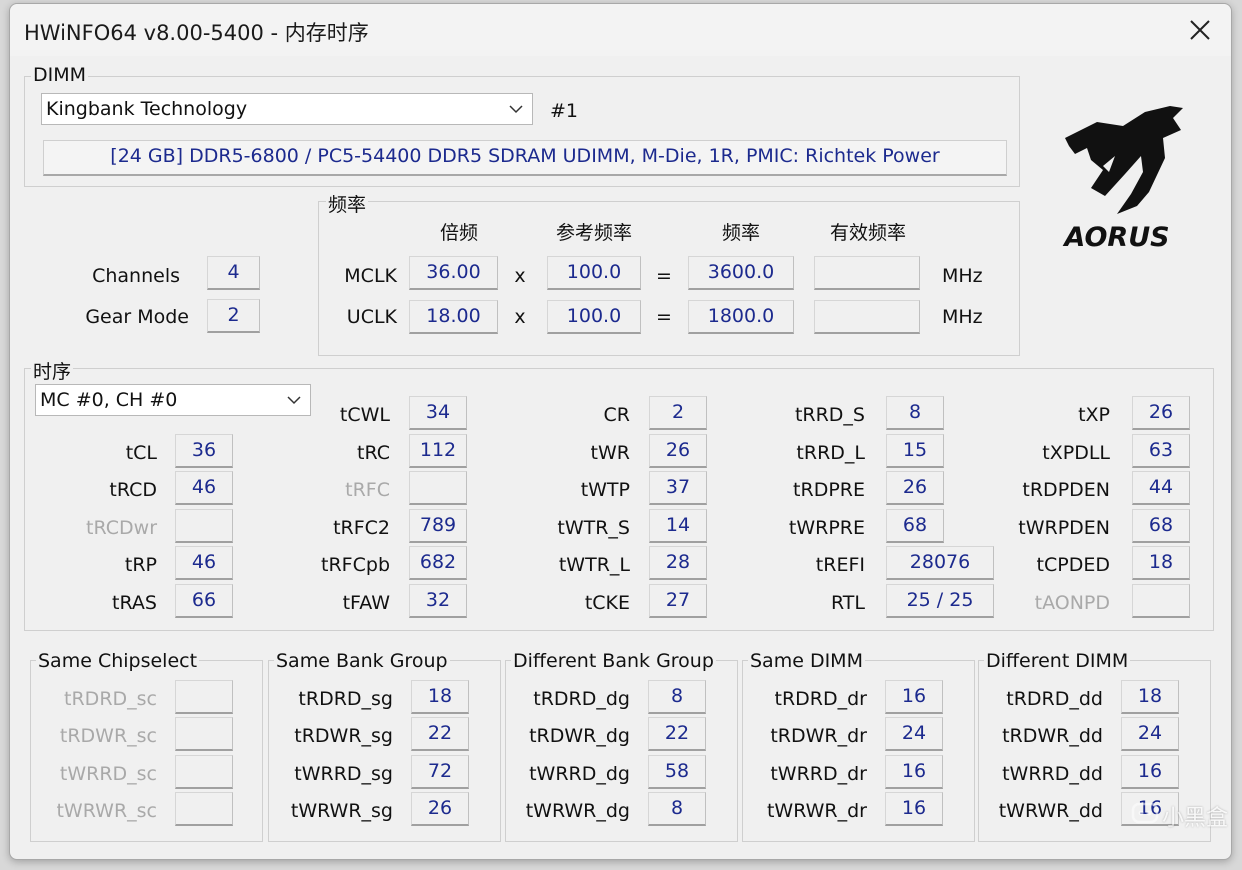 Image resolution: width=1242 pixels, height=870 pixels. I want to click on turnaround-value-trdwr-sc, so click(204, 734).